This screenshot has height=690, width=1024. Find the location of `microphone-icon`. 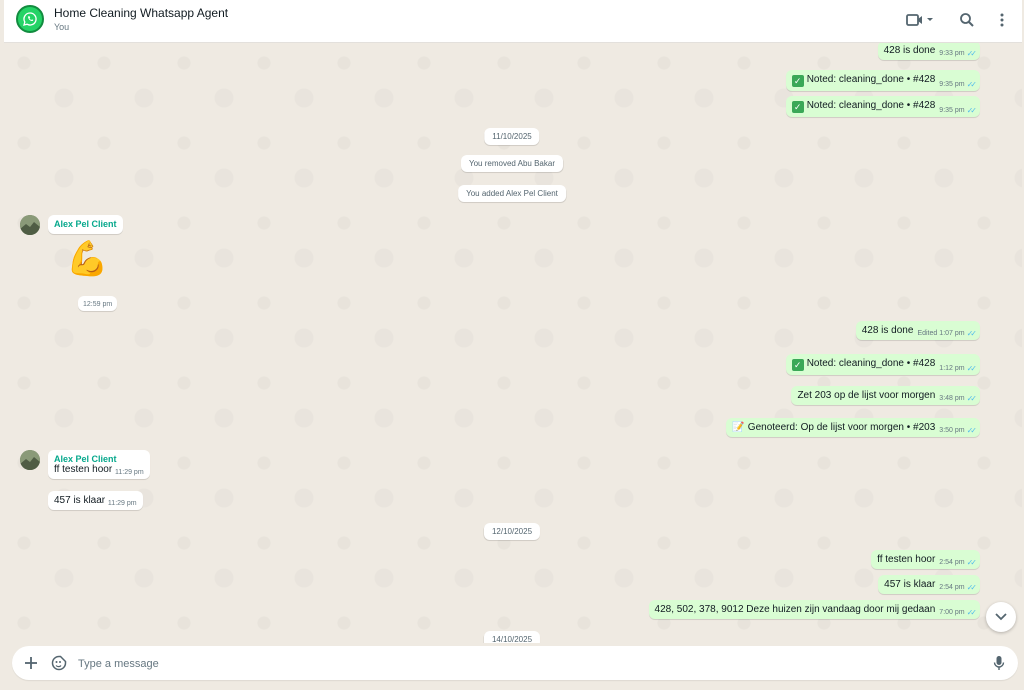

microphone-icon is located at coordinates (999, 663).